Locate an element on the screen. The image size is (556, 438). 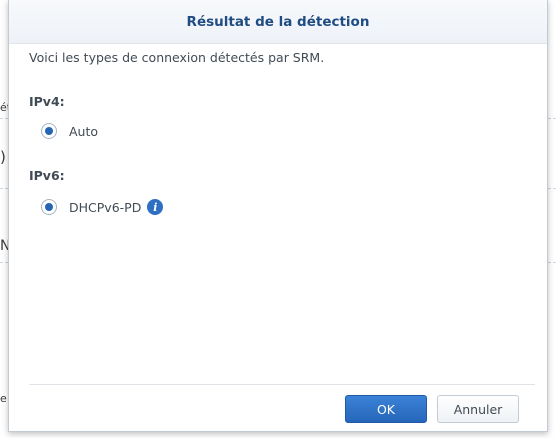
cancel-button: Annuler is located at coordinates (478, 409).